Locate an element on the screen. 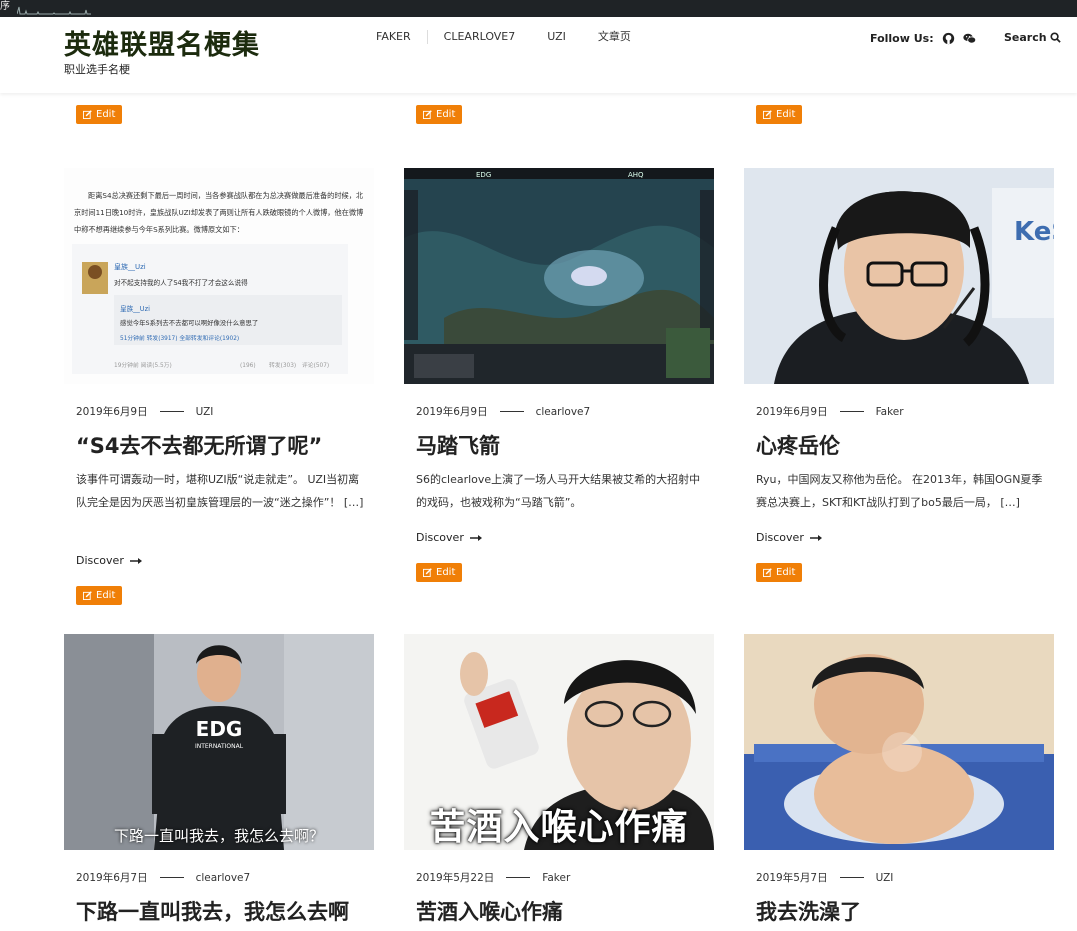 This screenshot has height=931, width=1077. post-meta: 2019年6月9日 Faker is located at coordinates (830, 411).